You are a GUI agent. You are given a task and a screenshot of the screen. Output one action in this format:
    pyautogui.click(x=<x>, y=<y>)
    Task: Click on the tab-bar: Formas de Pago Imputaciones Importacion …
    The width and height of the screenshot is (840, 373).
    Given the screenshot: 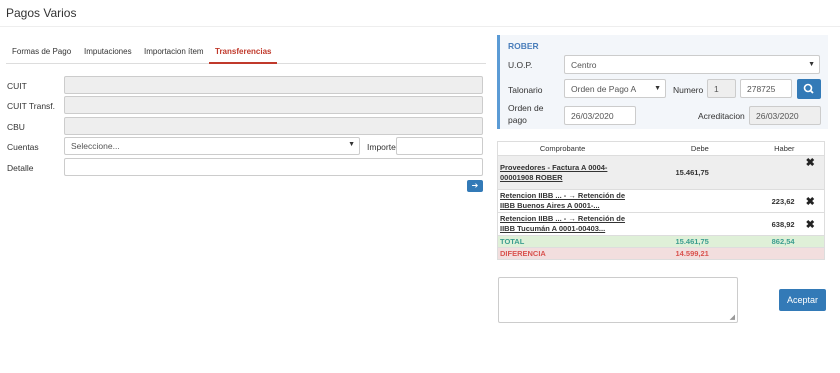 What is the action you would take?
    pyautogui.click(x=246, y=54)
    